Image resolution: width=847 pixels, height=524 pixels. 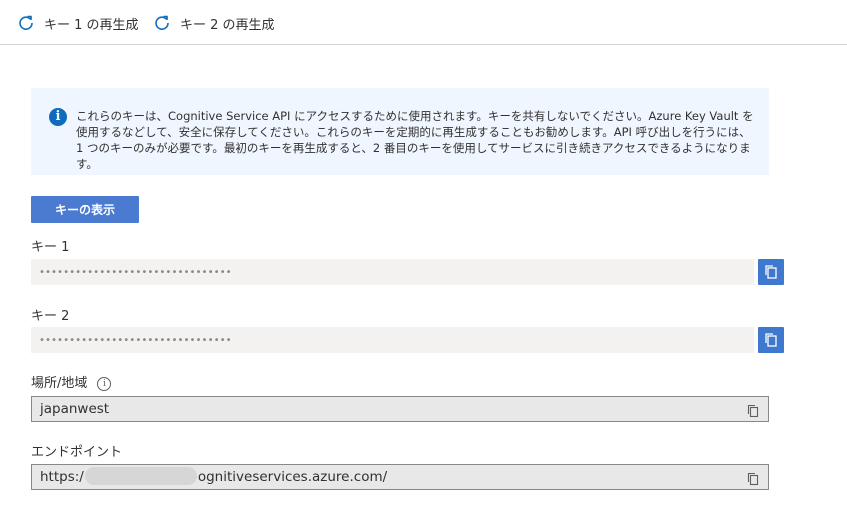 I want to click on regenerate-key2-button: キー 2 の再生成, so click(x=214, y=23).